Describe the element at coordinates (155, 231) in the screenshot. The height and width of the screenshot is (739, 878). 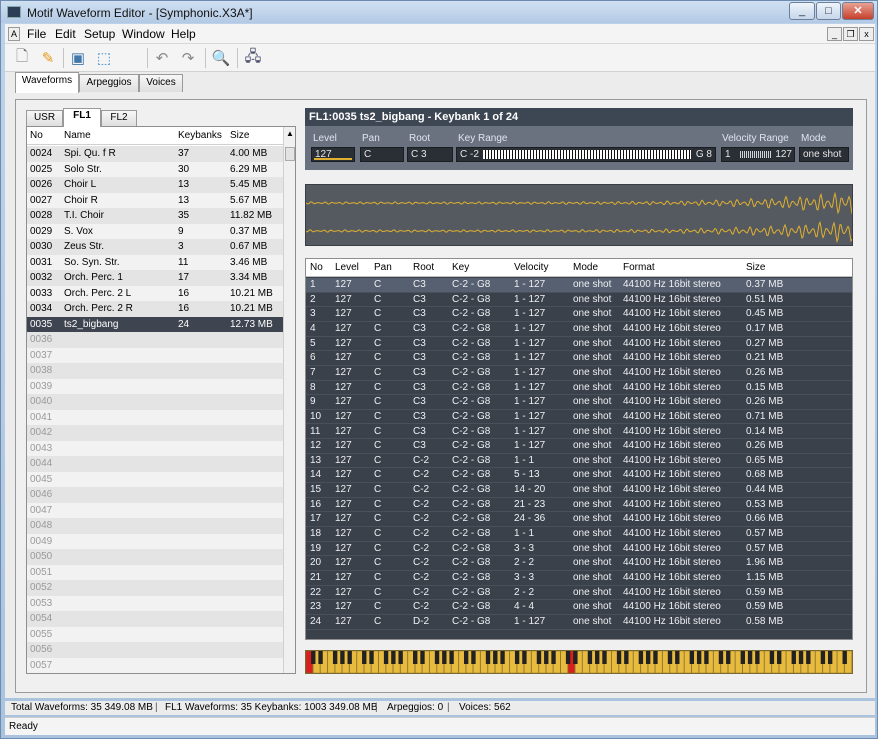
I see `list-item: 0029 S. Vox 9 0.37 MB` at that location.